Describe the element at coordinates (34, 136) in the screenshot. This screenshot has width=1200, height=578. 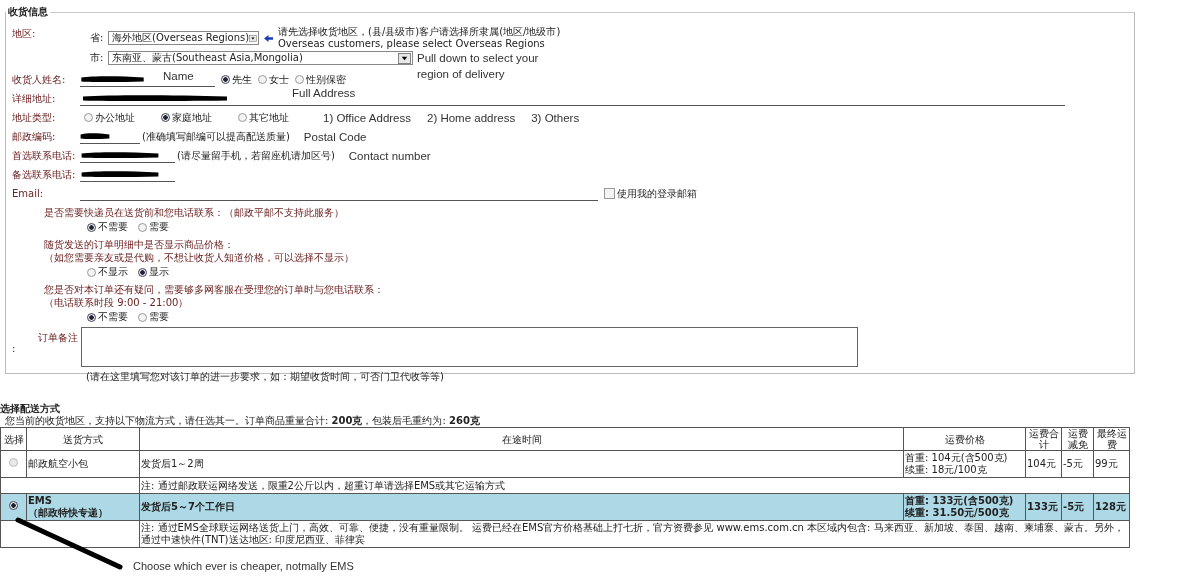
I see `field-label: 邮政编码:` at that location.